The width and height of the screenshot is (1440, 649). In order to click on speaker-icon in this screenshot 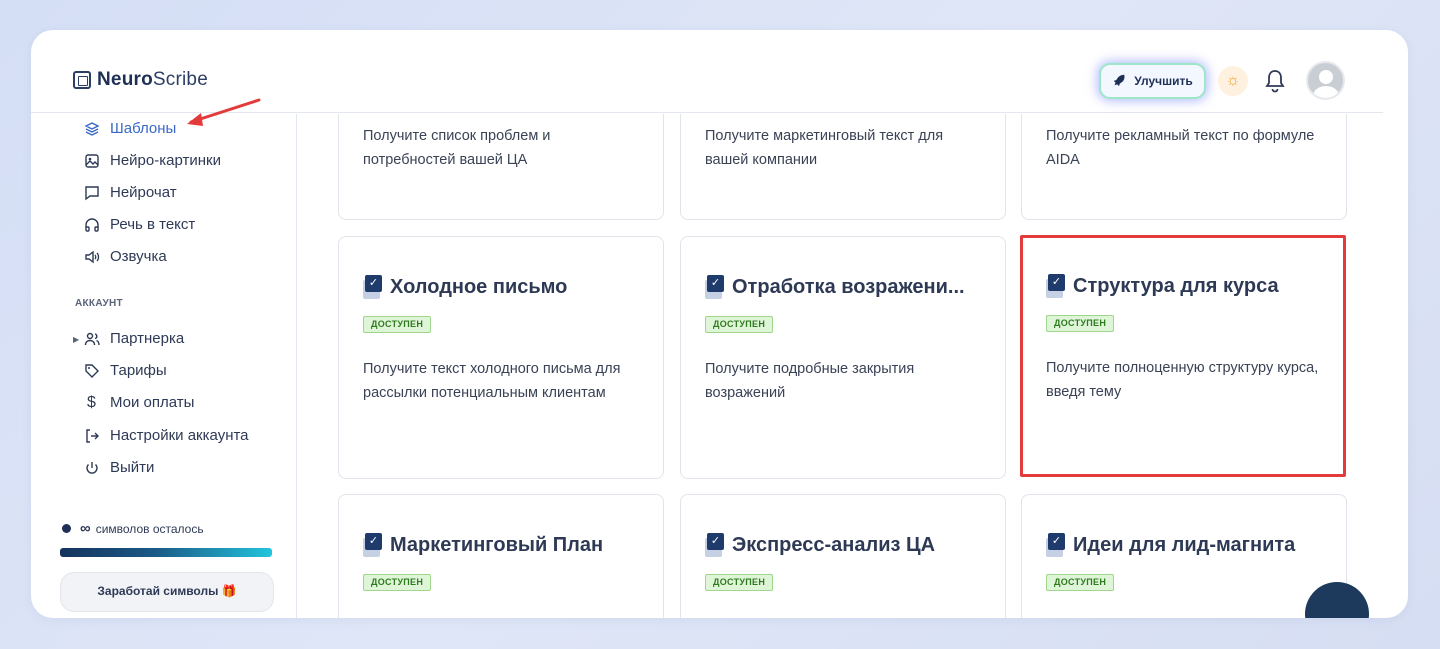, I will do `click(91, 256)`.